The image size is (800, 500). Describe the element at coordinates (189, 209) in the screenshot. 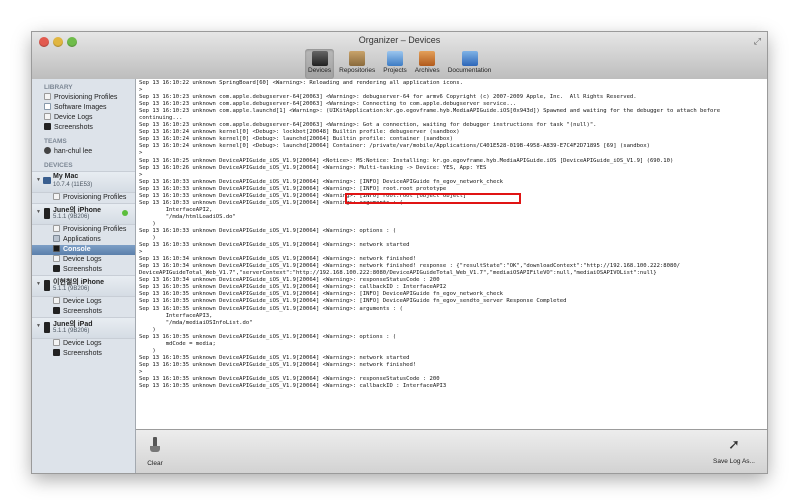

I see `log-line: InterfaceAPI2,` at that location.